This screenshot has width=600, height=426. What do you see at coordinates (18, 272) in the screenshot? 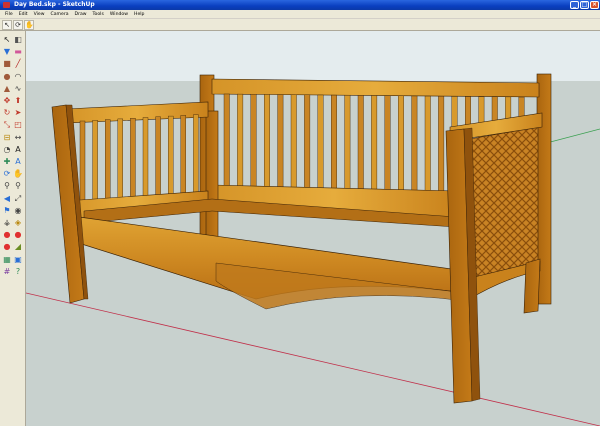
I see `help-icon: ?` at bounding box center [18, 272].